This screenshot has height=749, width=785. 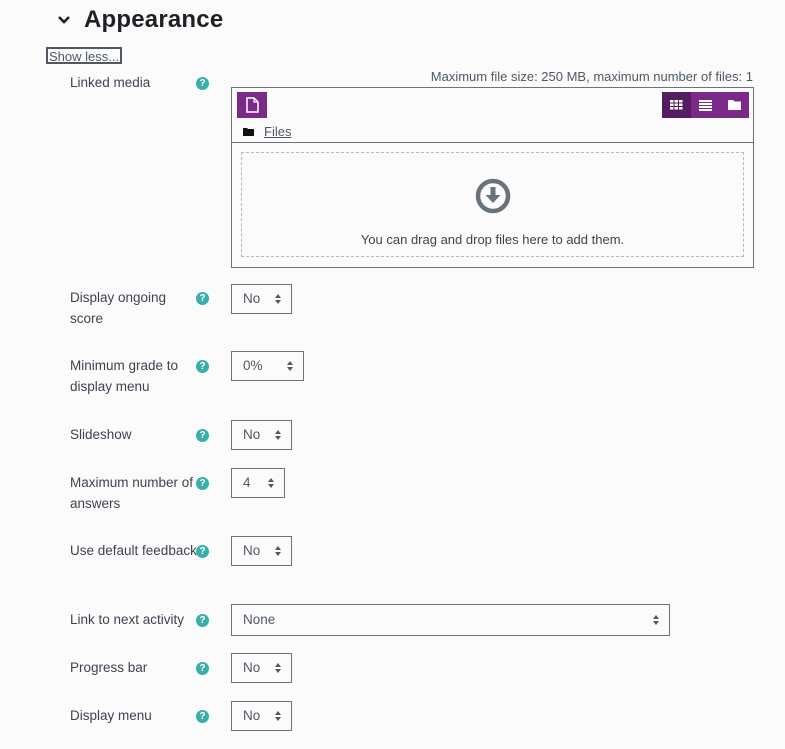 I want to click on field-label: Link to next activity, so click(x=127, y=619).